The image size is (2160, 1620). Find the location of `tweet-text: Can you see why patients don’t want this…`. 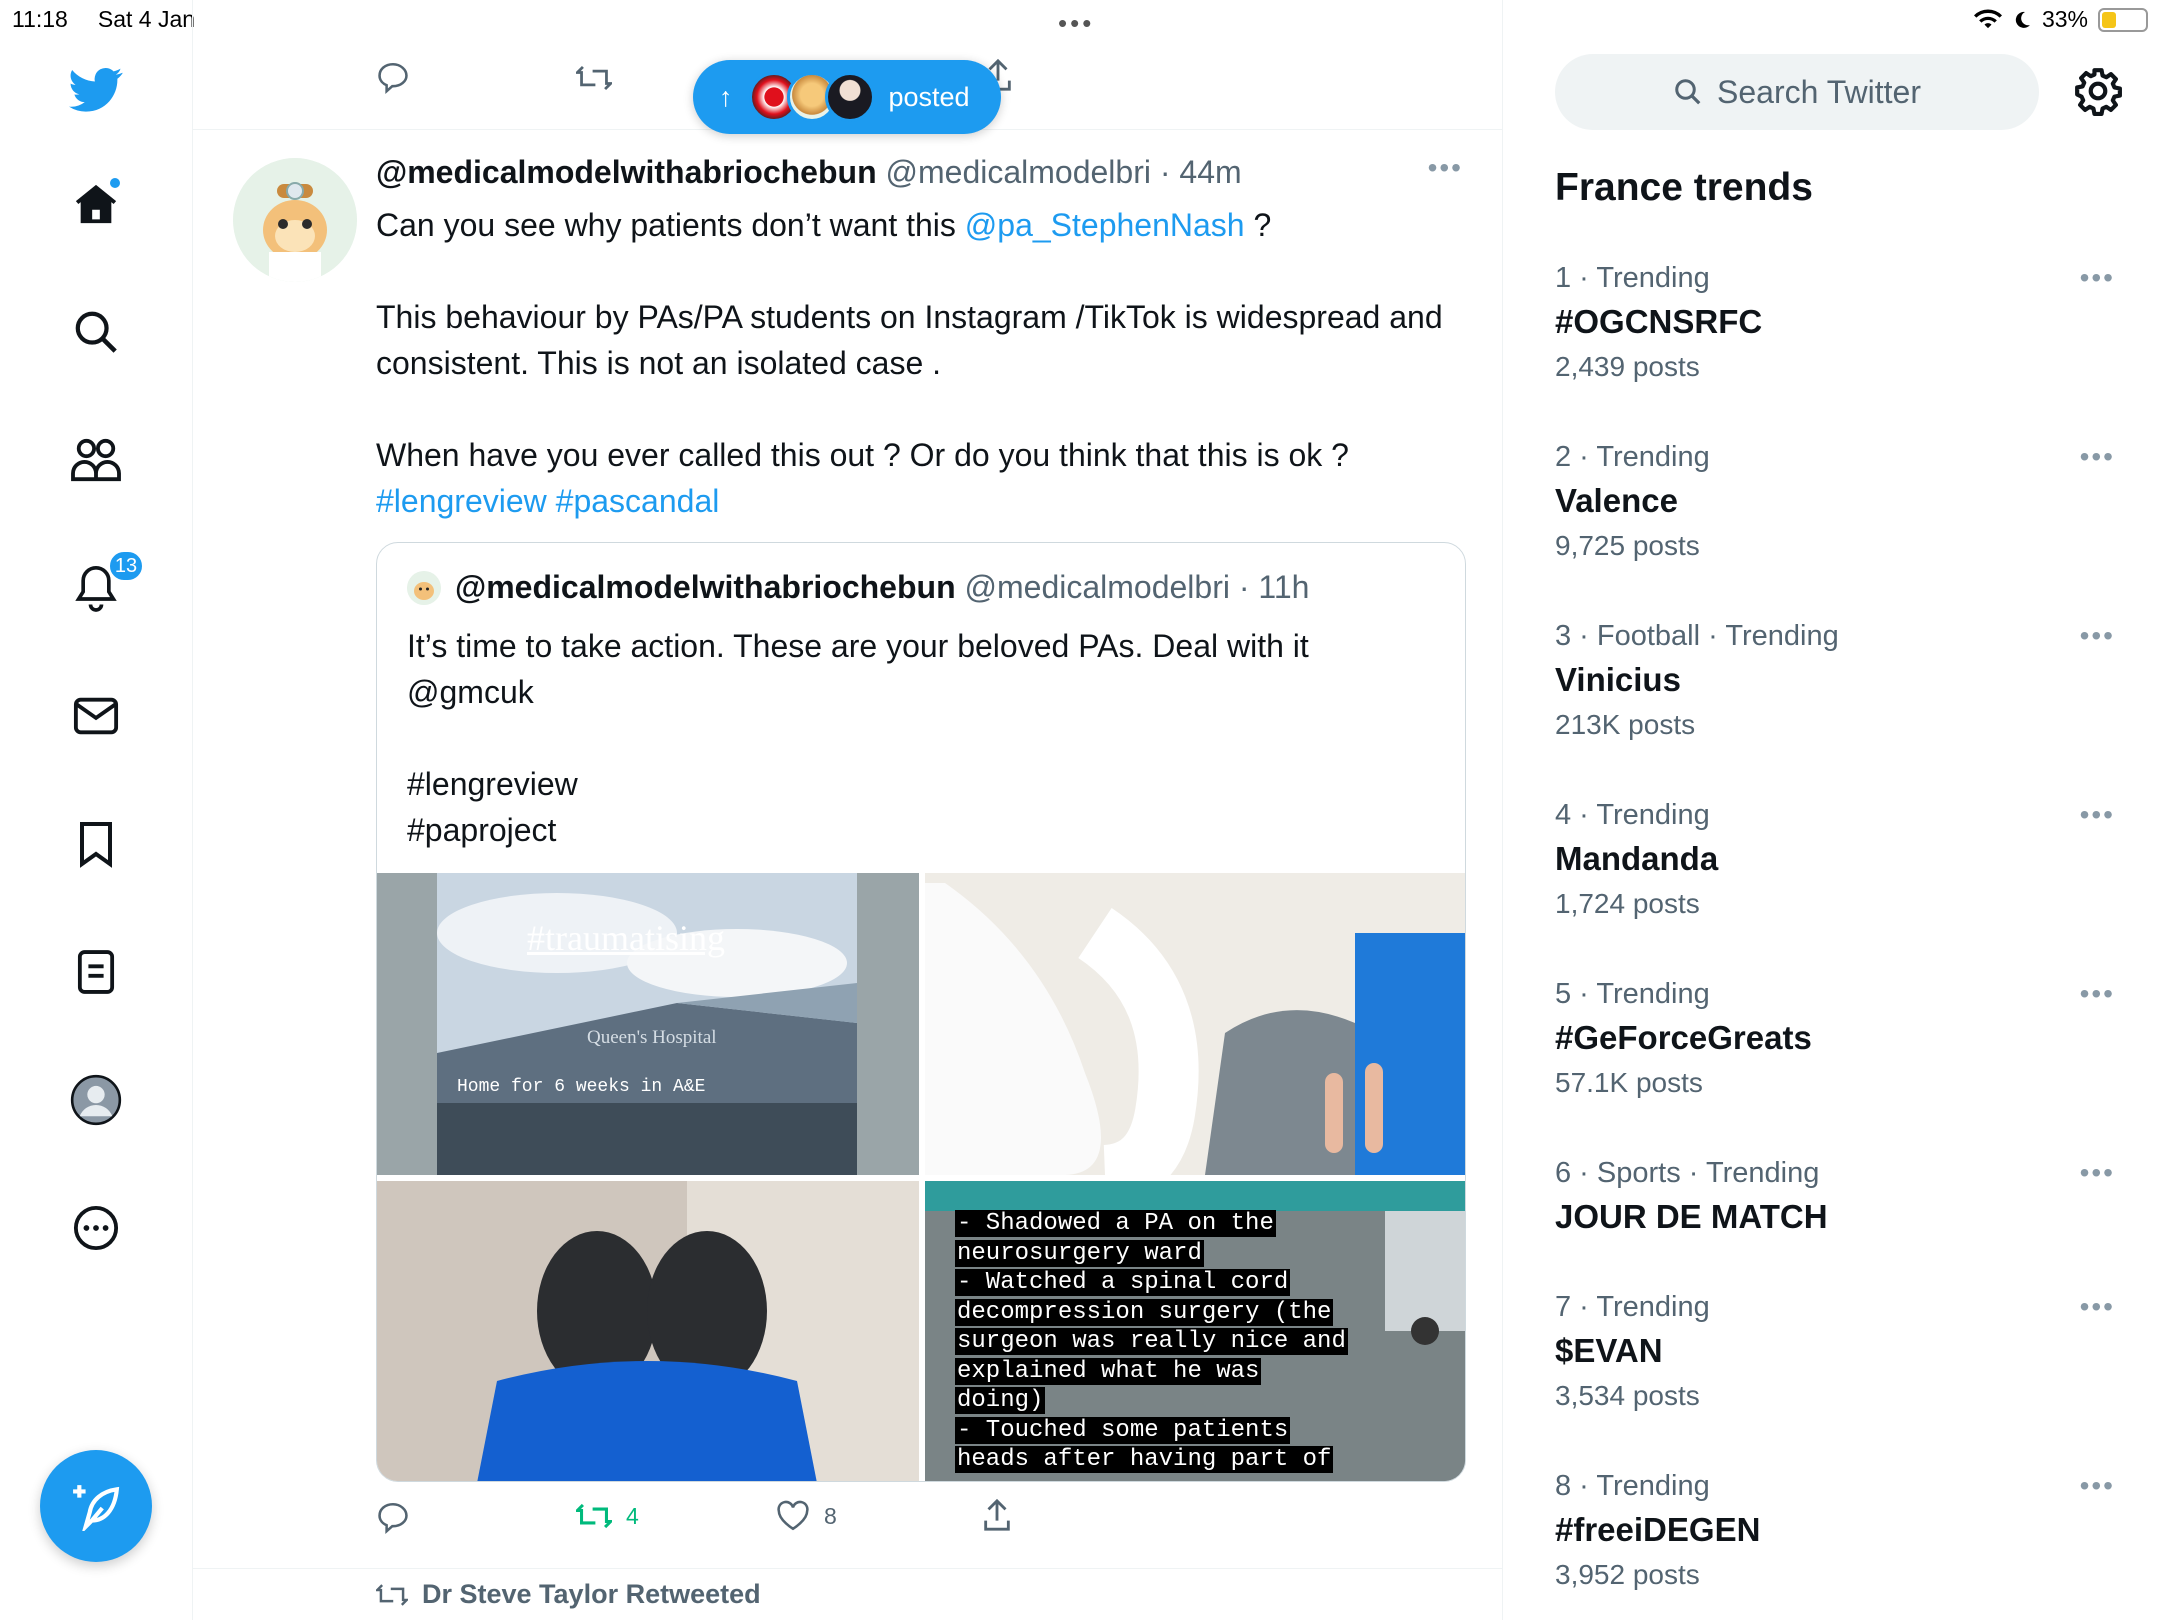

tweet-text: Can you see why patients don’t want this… is located at coordinates (921, 363).